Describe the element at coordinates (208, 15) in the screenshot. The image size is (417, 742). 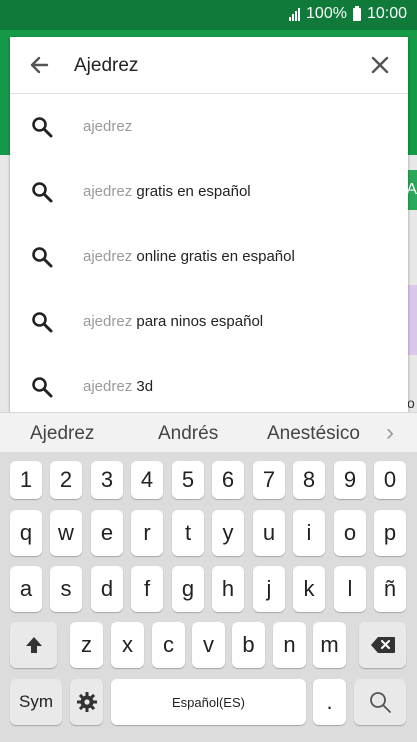
I see `status-bar: 100% 10:00` at that location.